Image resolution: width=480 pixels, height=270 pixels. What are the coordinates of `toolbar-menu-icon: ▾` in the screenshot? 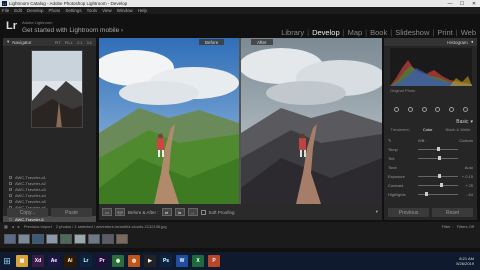 It's located at (377, 212).